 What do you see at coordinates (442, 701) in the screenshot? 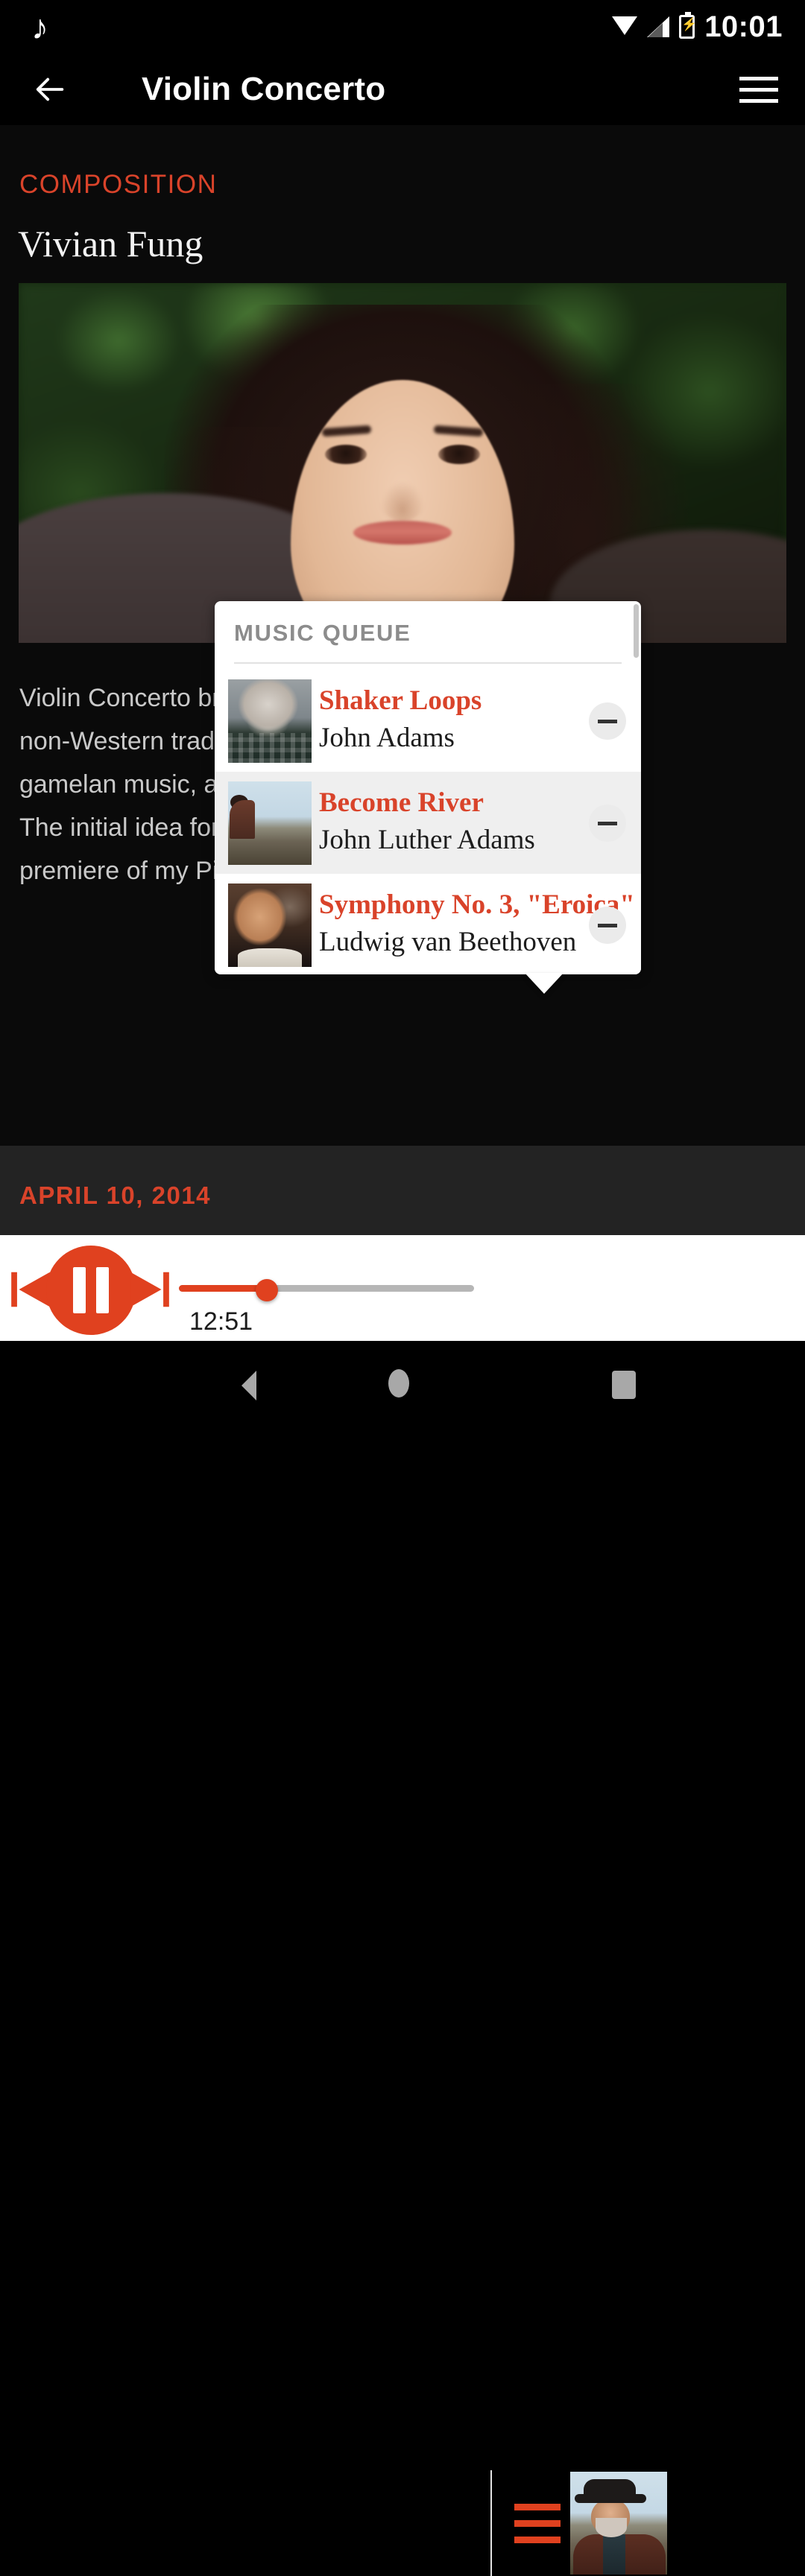
I see `queue-item-title: Shaker Loops` at bounding box center [442, 701].